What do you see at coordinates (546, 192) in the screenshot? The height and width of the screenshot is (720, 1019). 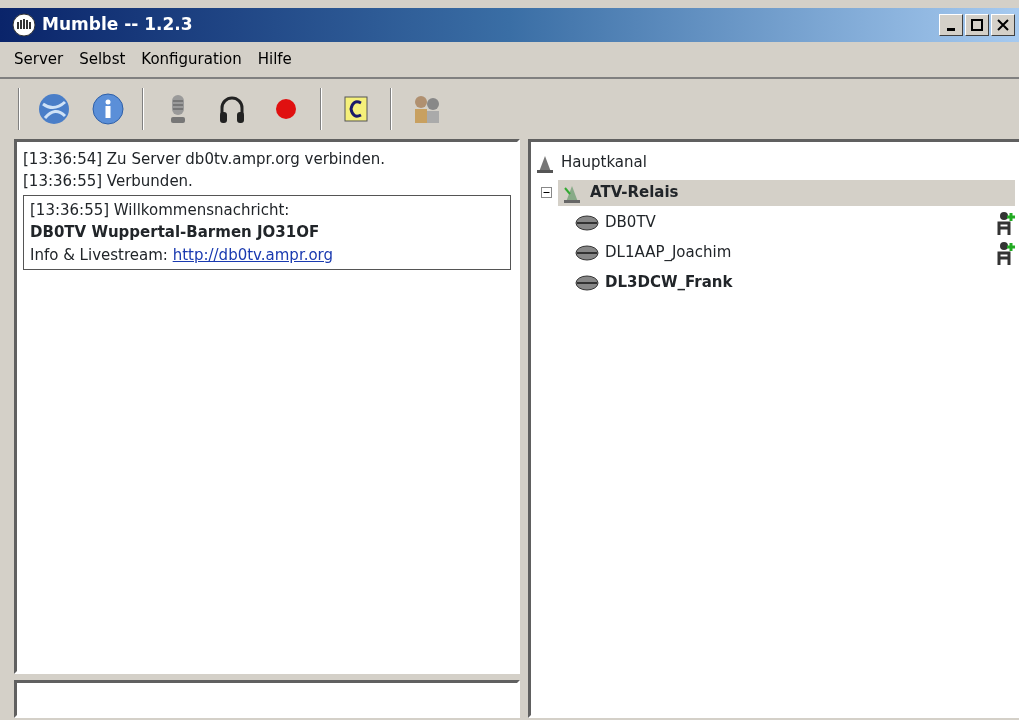 I see `collapse-icon` at bounding box center [546, 192].